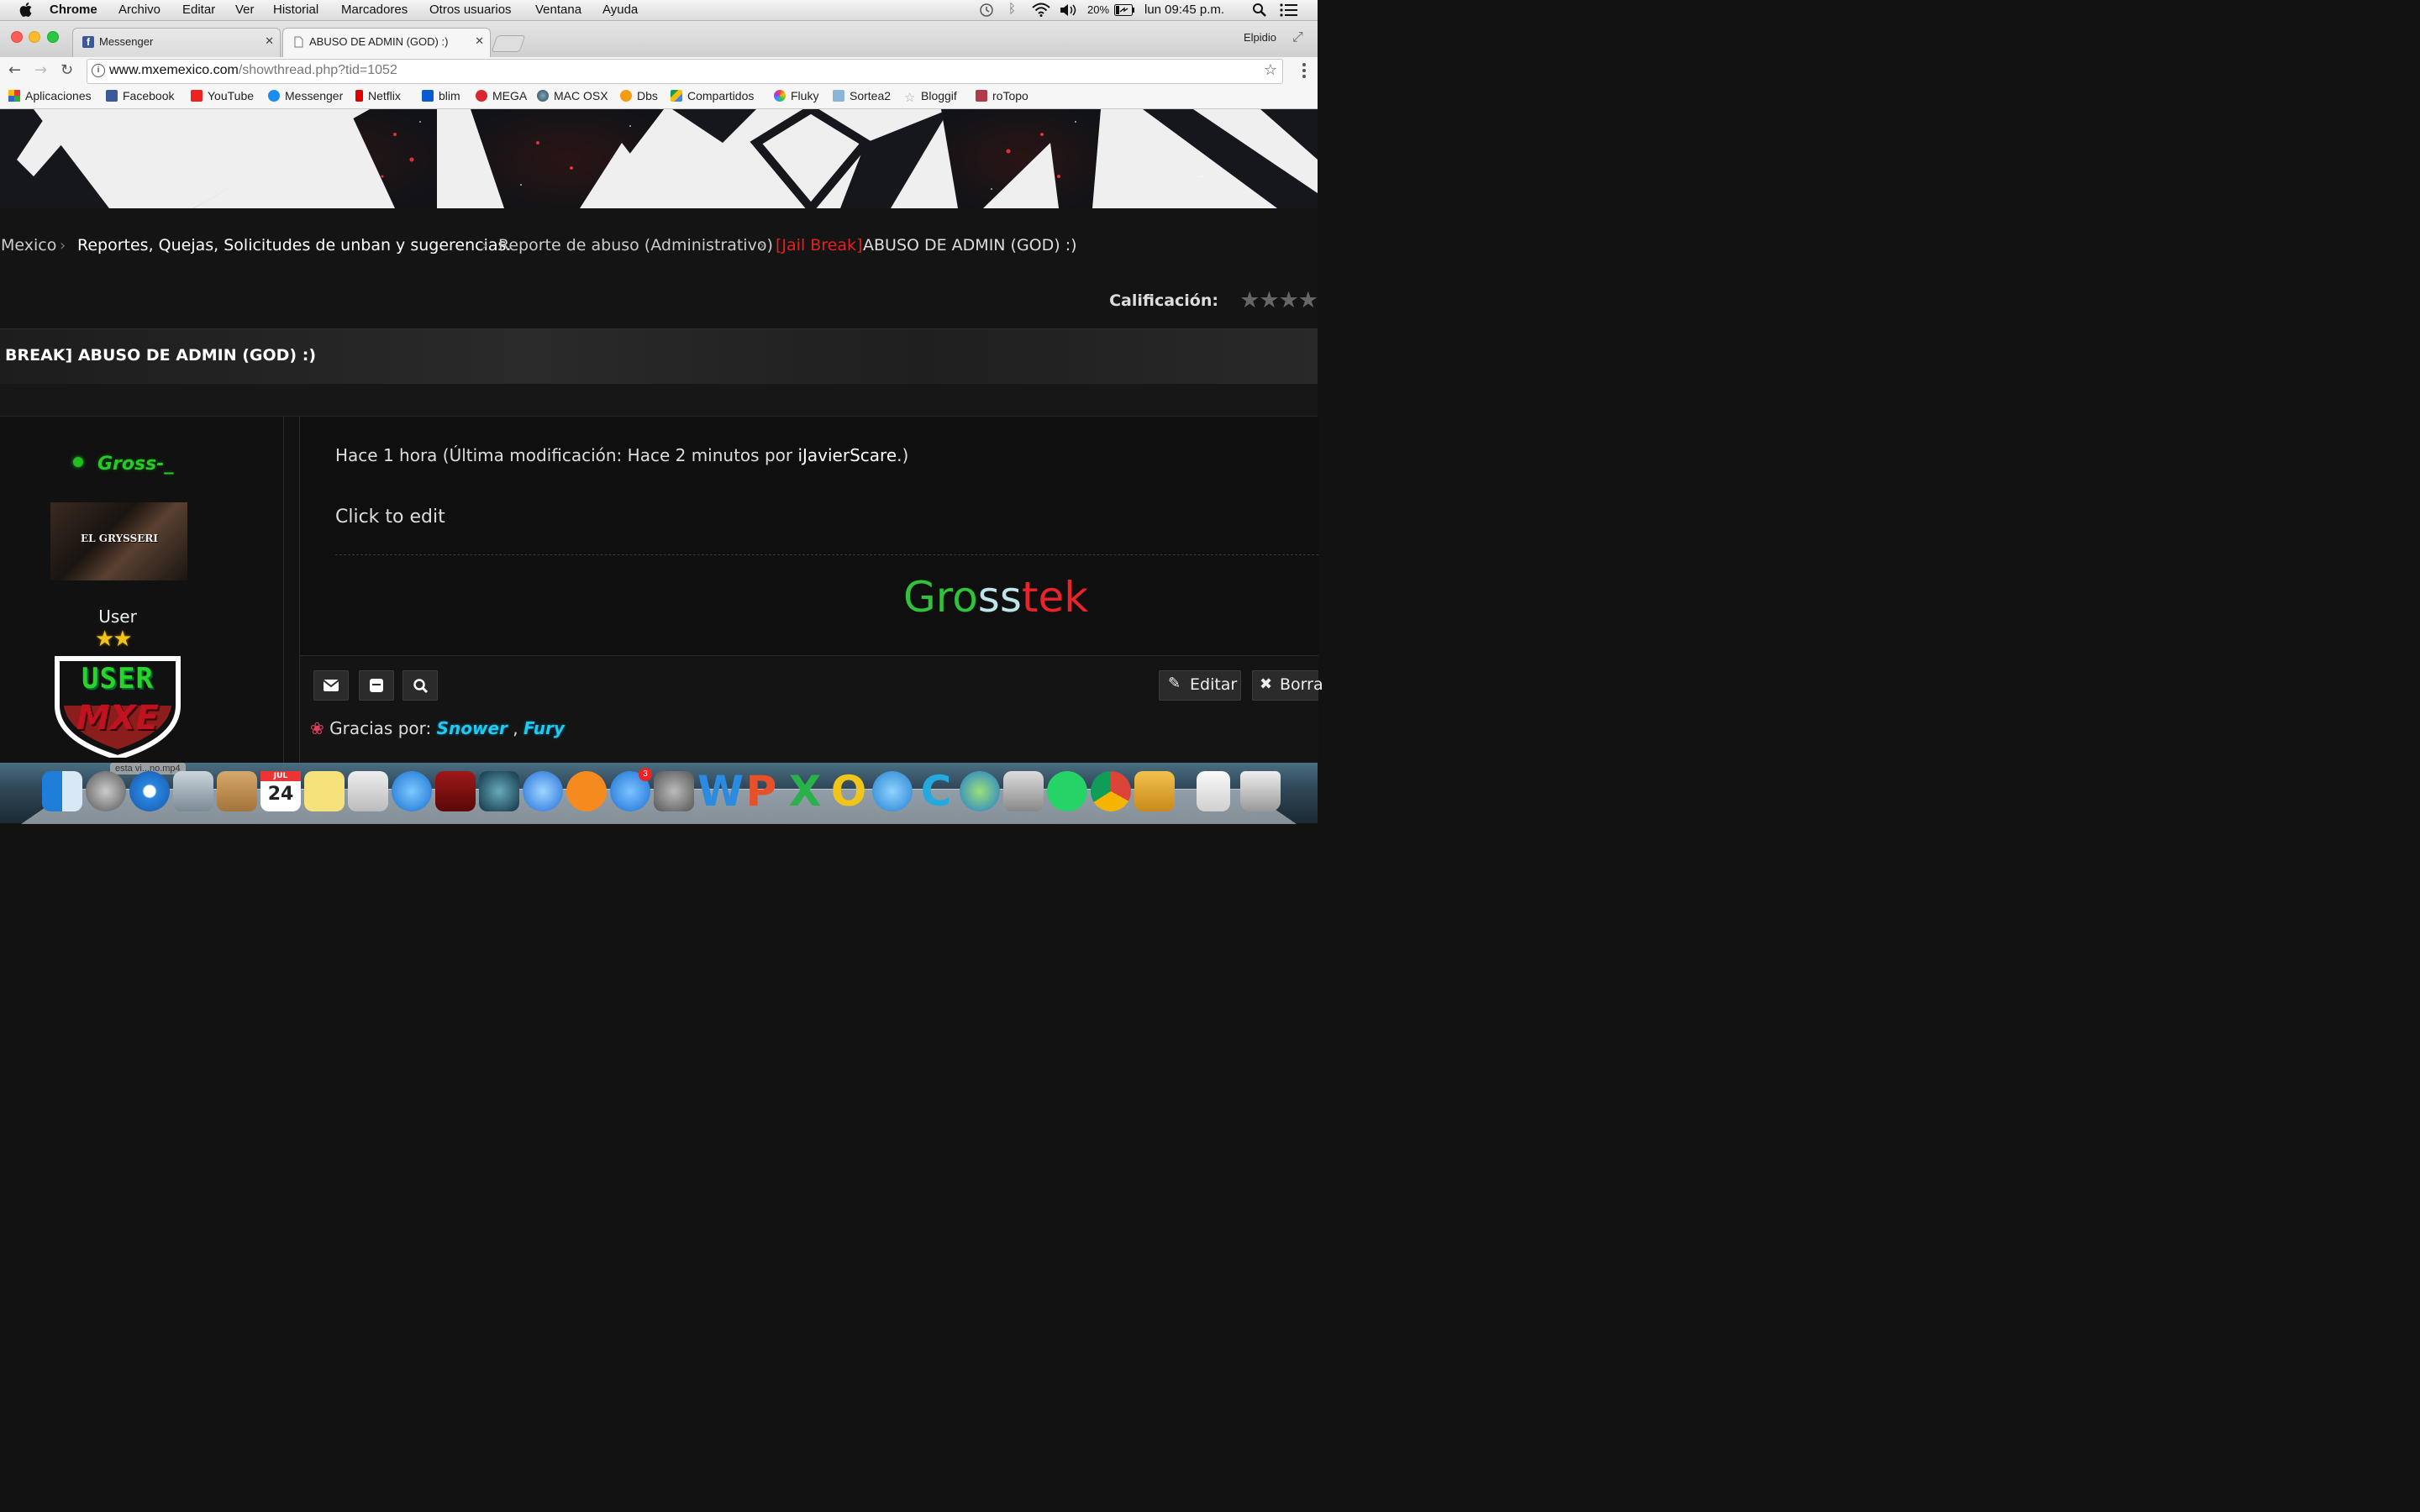 The width and height of the screenshot is (2420, 1512). Describe the element at coordinates (1289, 10) in the screenshot. I see `notification-center-icon` at that location.